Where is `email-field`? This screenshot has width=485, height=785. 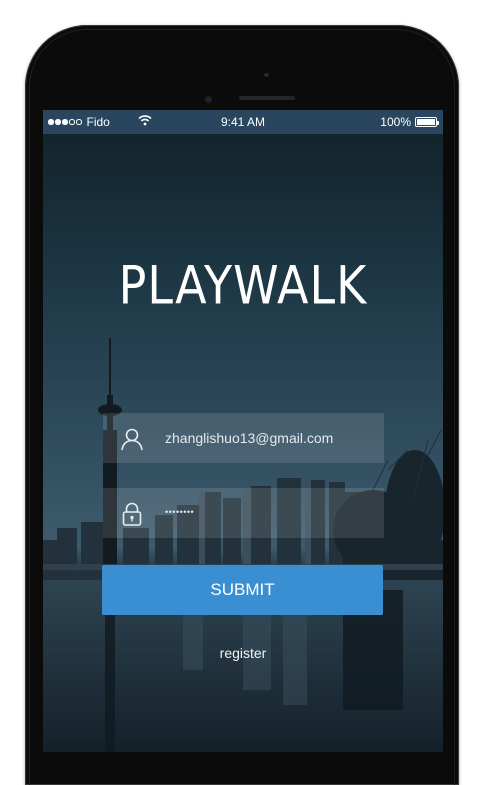
email-field is located at coordinates (243, 438).